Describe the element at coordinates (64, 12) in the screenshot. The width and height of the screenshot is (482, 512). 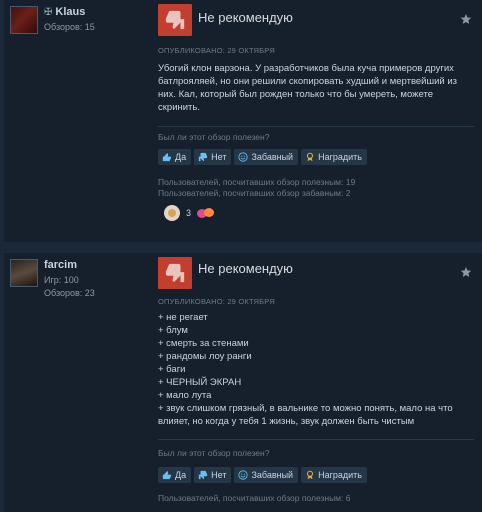
I see `author-name: ✠ Klaus` at that location.